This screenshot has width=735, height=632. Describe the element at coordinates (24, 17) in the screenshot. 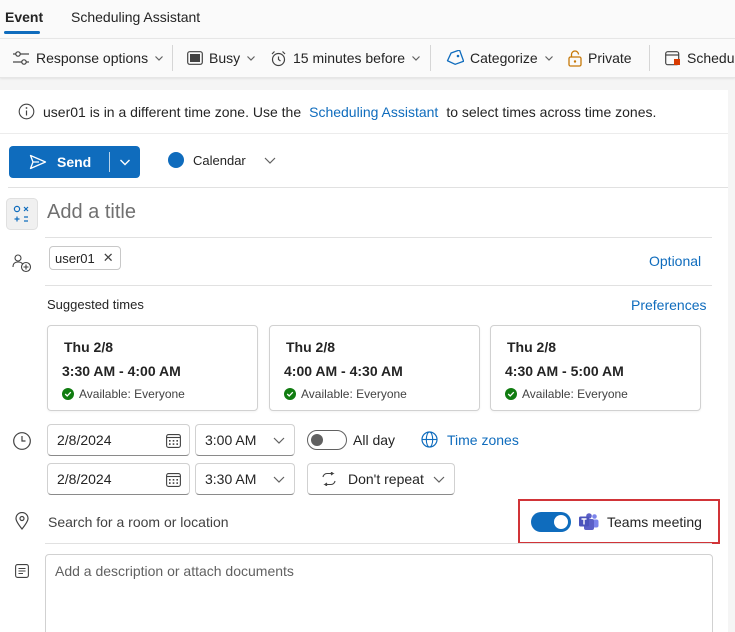

I see `tab-event: Event` at that location.